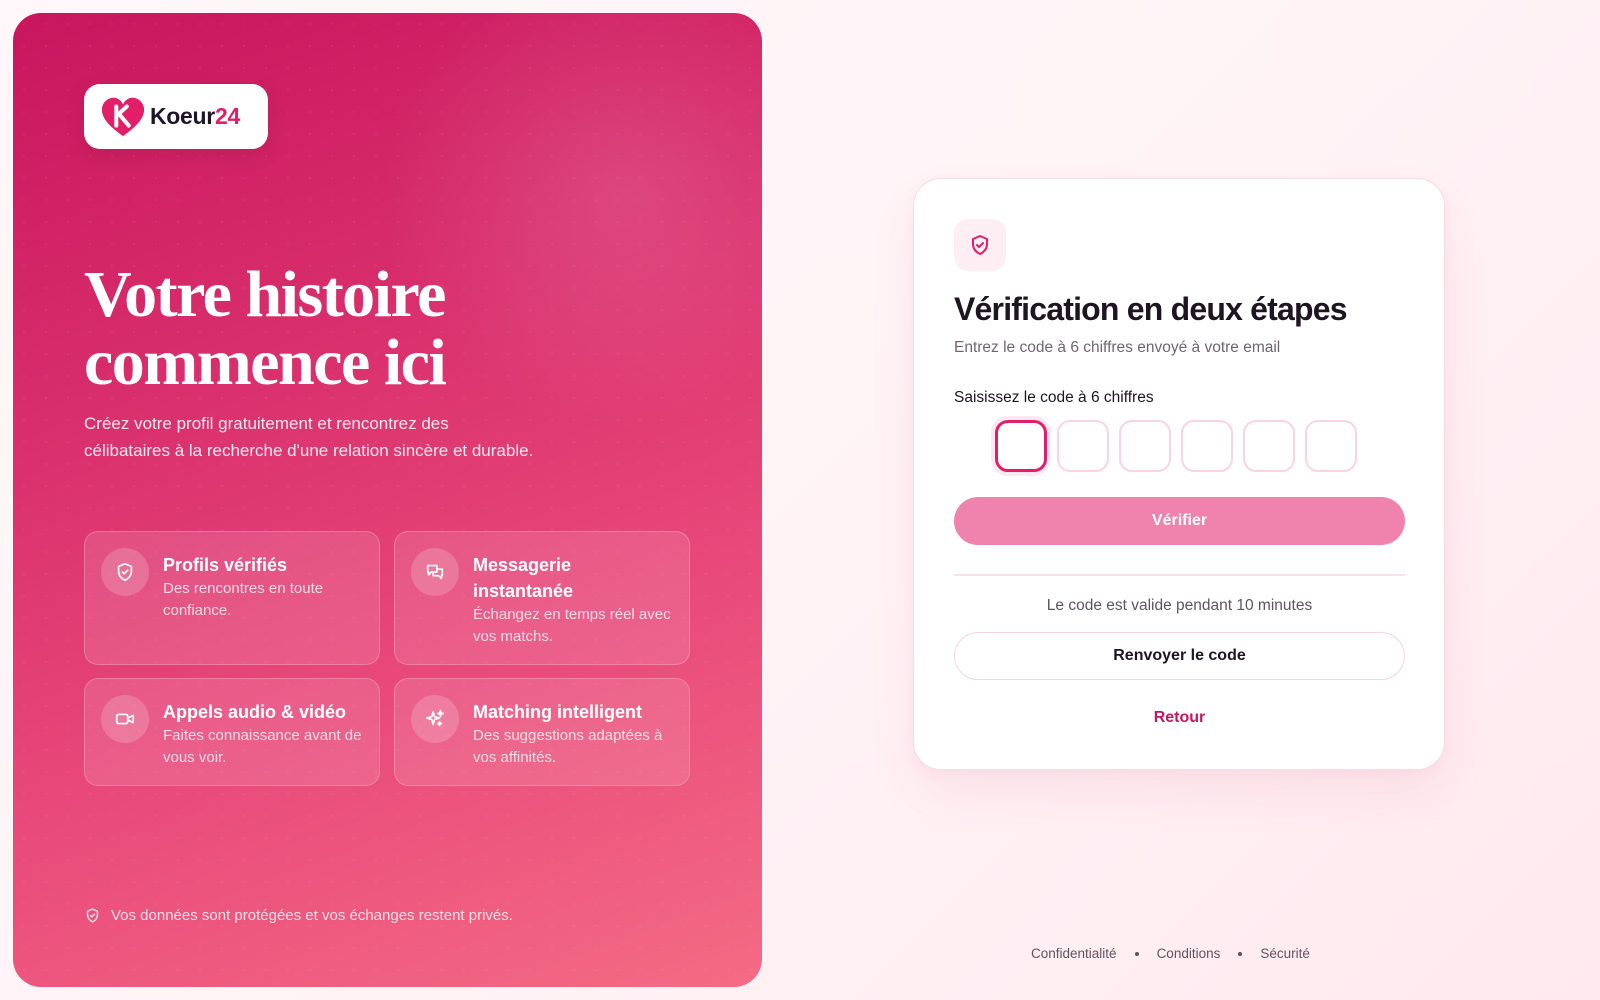  What do you see at coordinates (243, 599) in the screenshot?
I see `feature-description: Des rencontres en toute confiance.` at bounding box center [243, 599].